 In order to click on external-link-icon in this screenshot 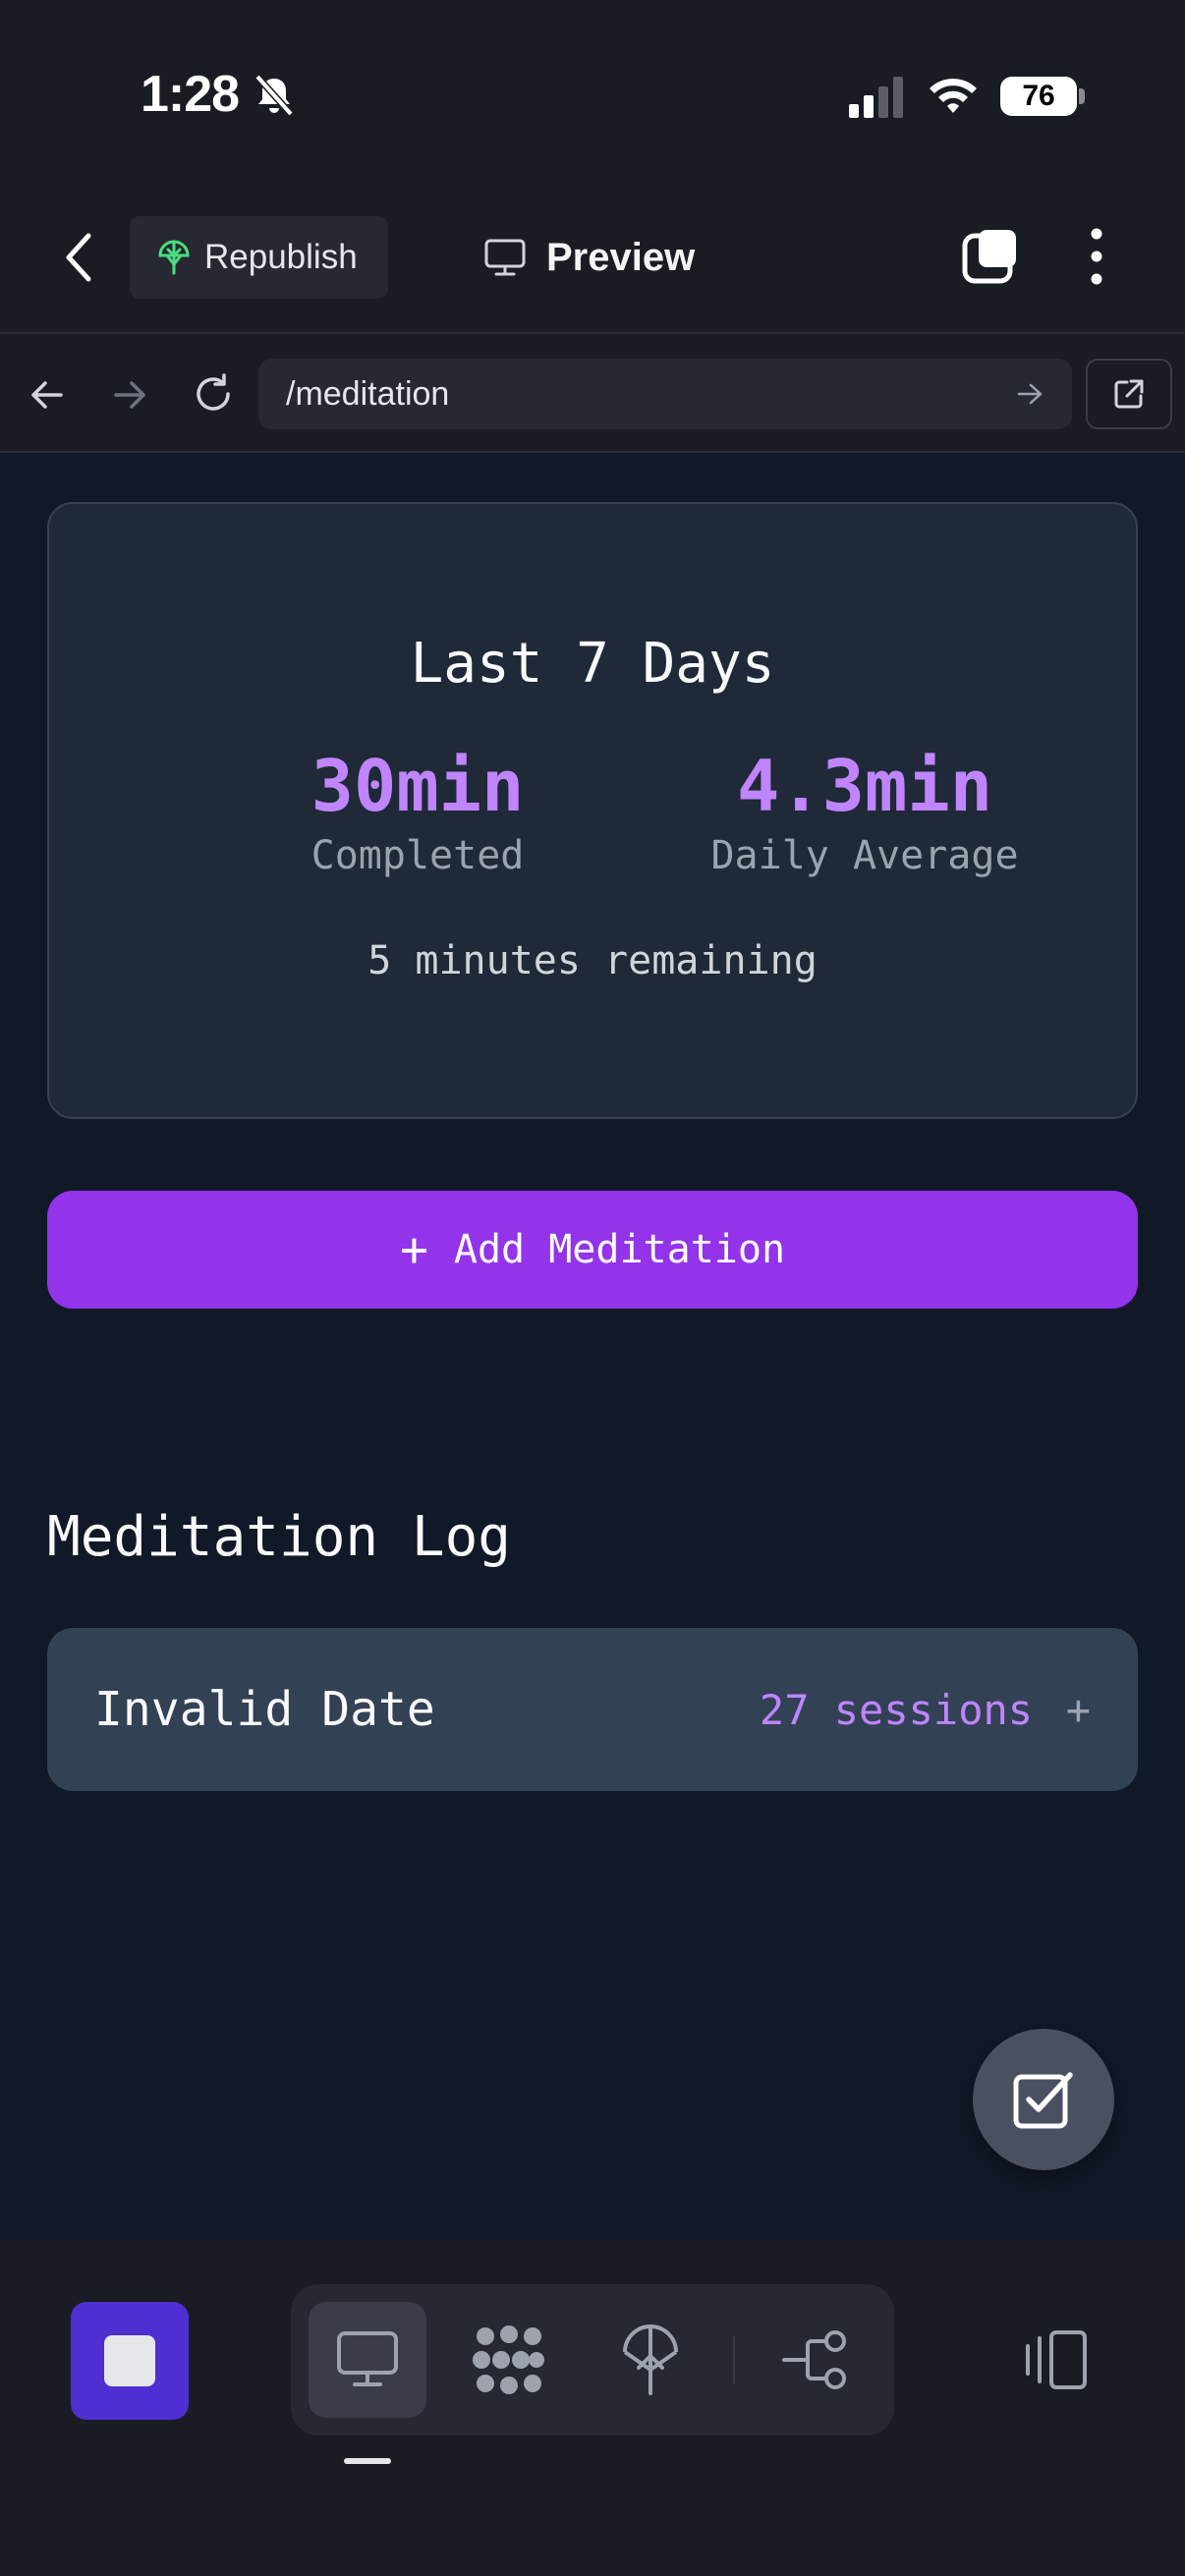, I will do `click(1129, 394)`.